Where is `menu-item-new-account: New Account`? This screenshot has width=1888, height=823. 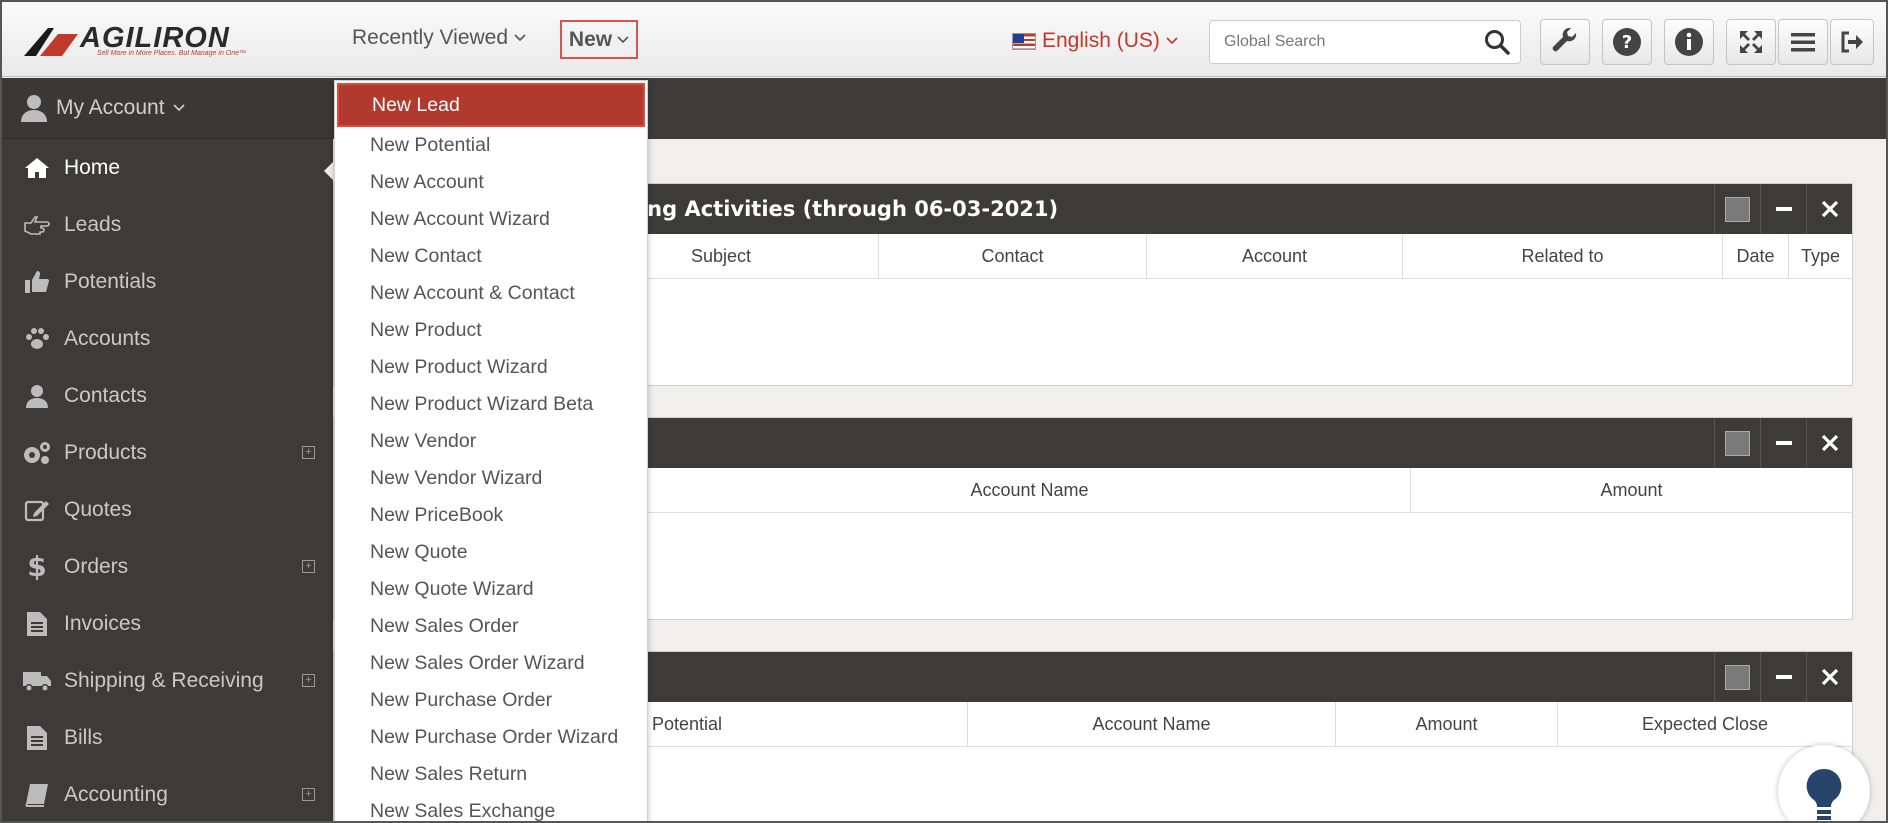 menu-item-new-account: New Account is located at coordinates (491, 182).